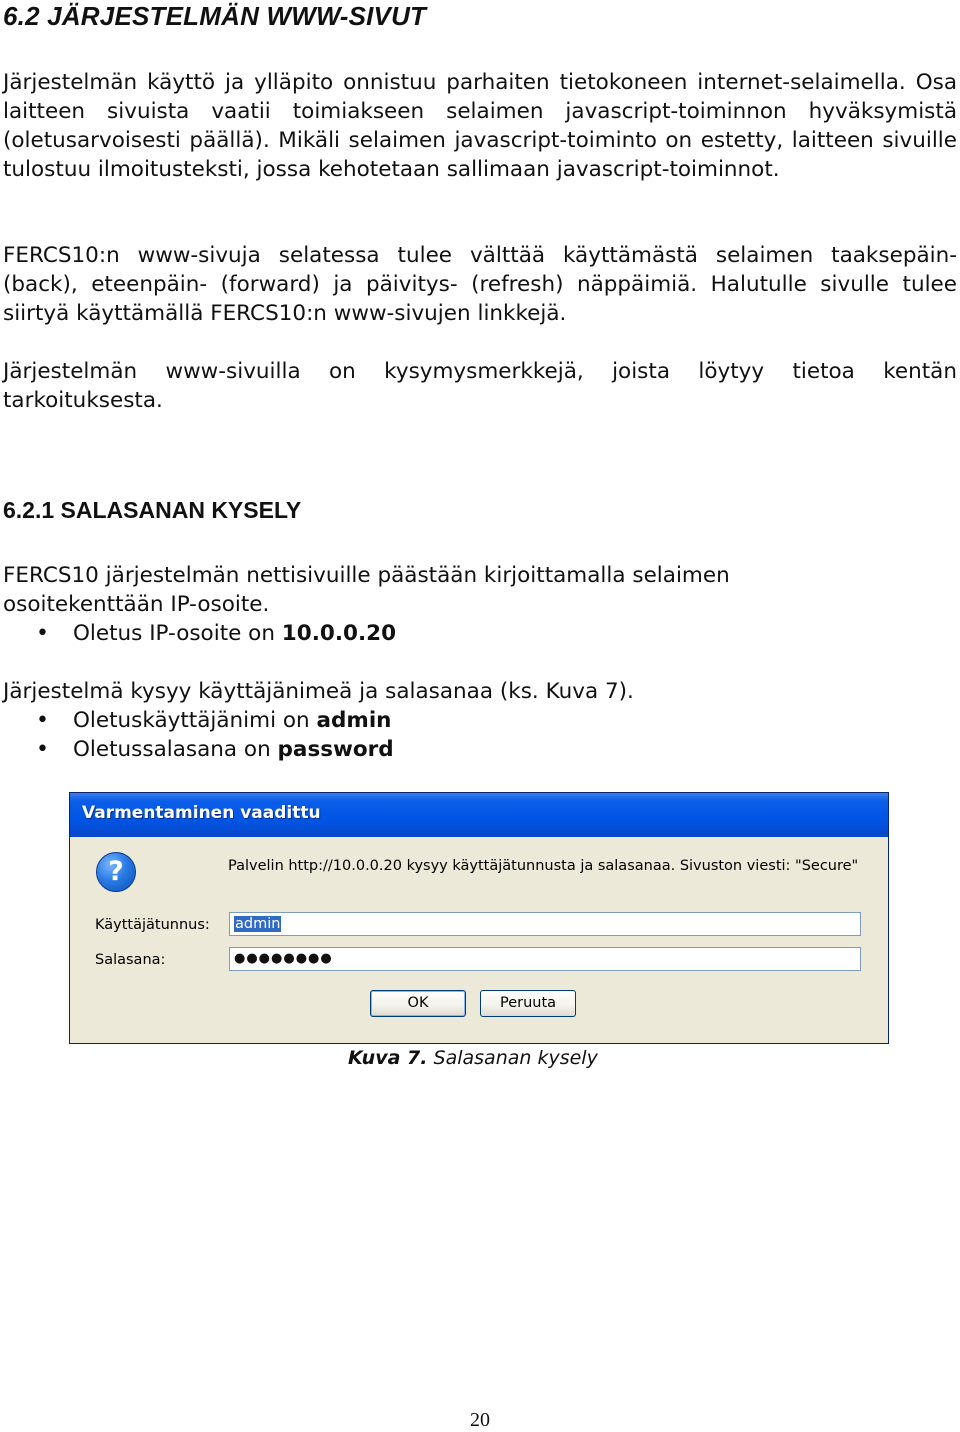 This screenshot has height=1432, width=960. Describe the element at coordinates (130, 960) in the screenshot. I see `password-label: Salasana:` at that location.